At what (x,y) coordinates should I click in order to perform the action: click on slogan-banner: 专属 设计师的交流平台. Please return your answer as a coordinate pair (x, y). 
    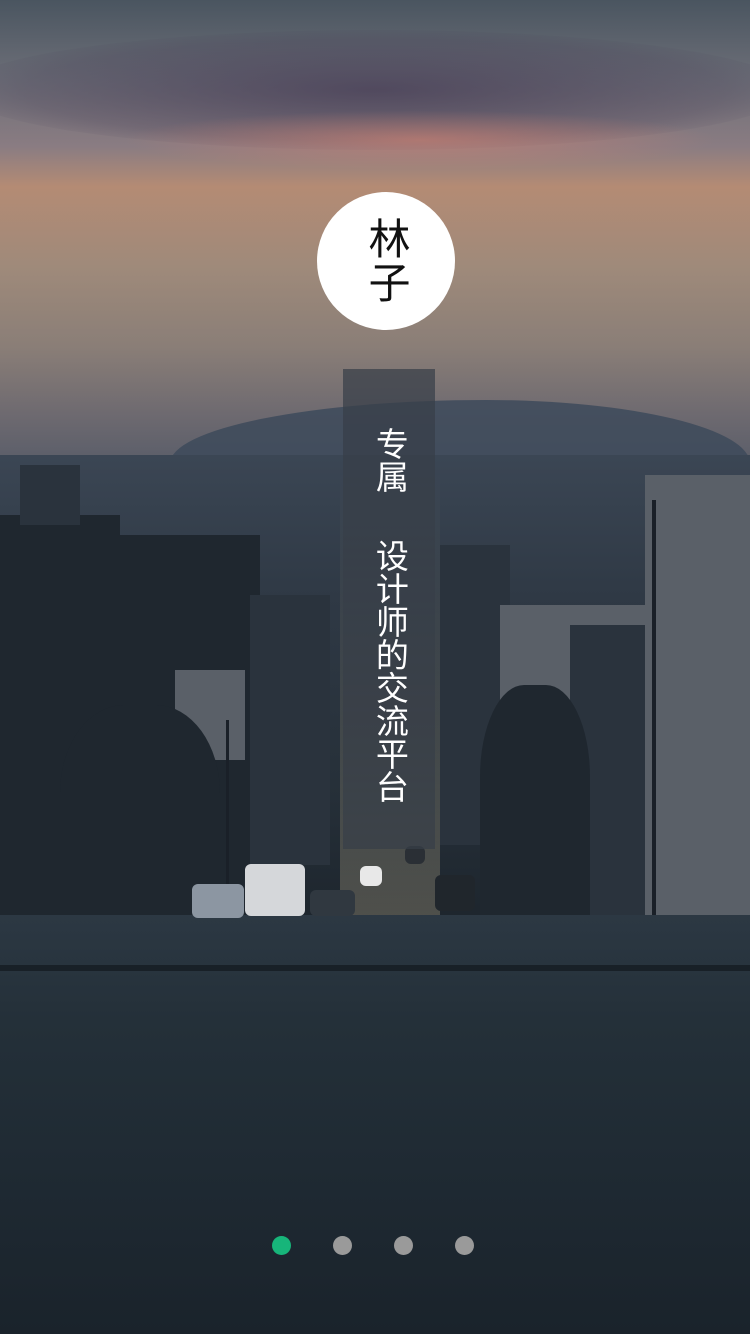
    Looking at the image, I should click on (389, 609).